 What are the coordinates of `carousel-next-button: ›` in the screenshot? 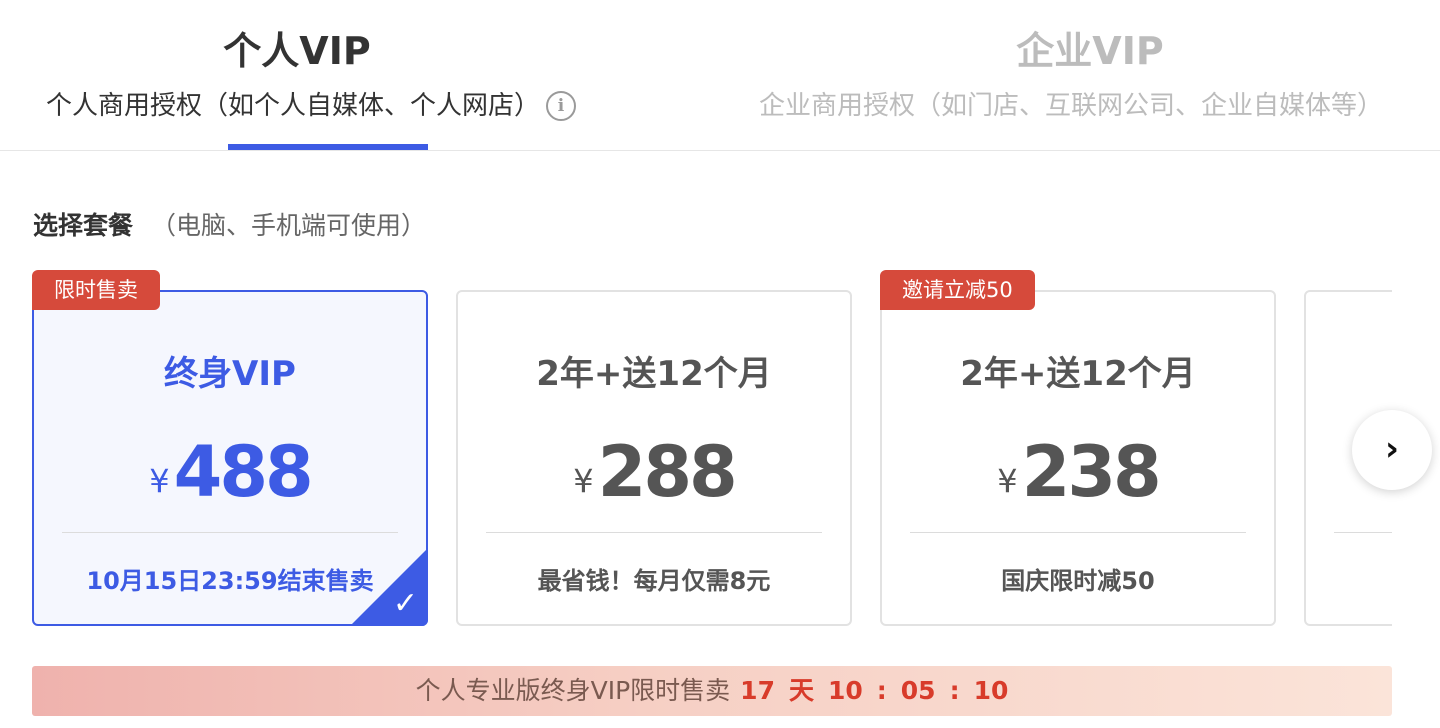 It's located at (1392, 450).